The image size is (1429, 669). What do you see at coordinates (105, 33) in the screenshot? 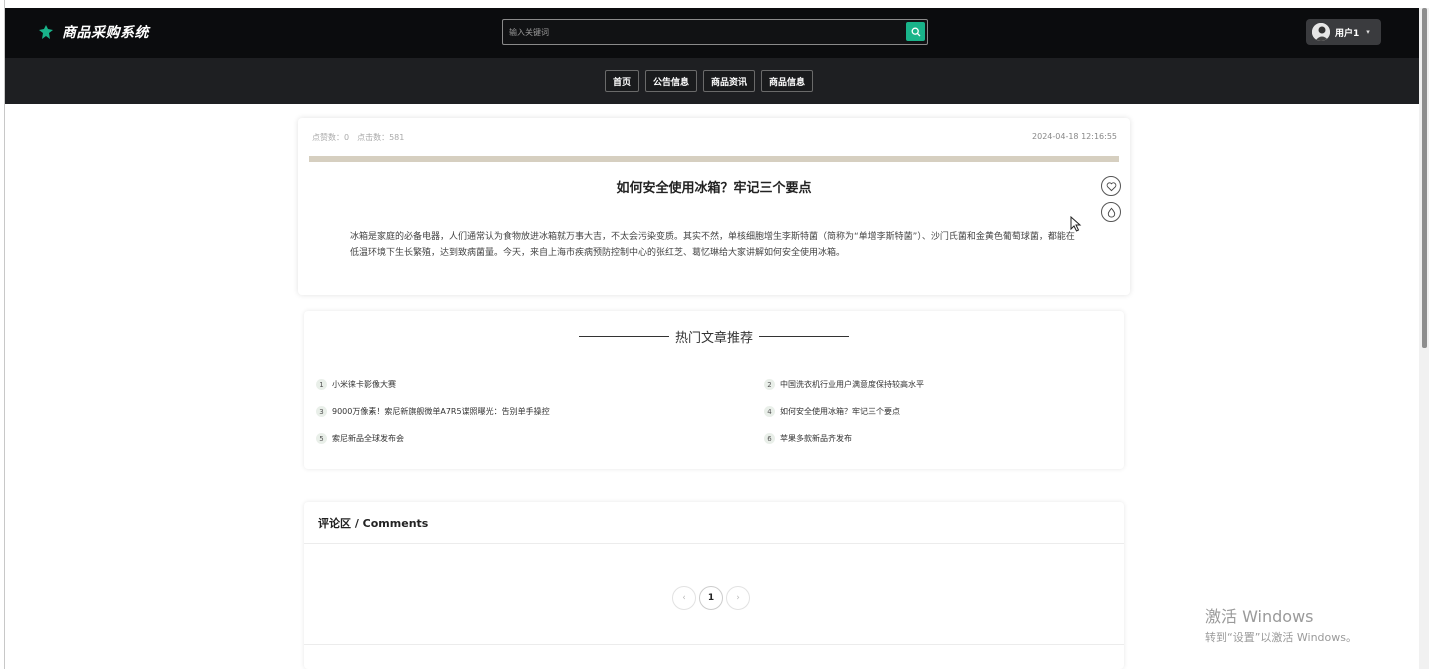
I see `app-title: 商品采购系统` at bounding box center [105, 33].